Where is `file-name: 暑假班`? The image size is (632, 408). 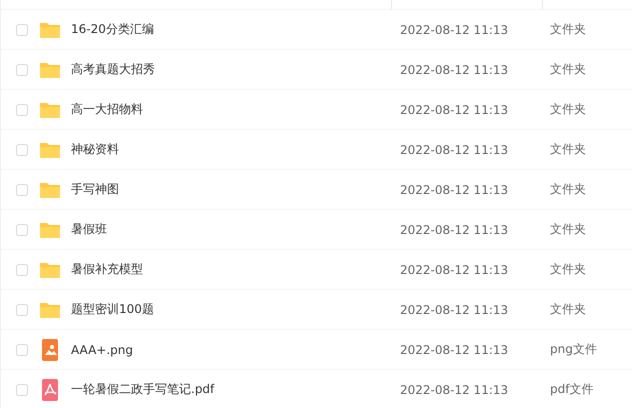
file-name: 暑假班 is located at coordinates (89, 229).